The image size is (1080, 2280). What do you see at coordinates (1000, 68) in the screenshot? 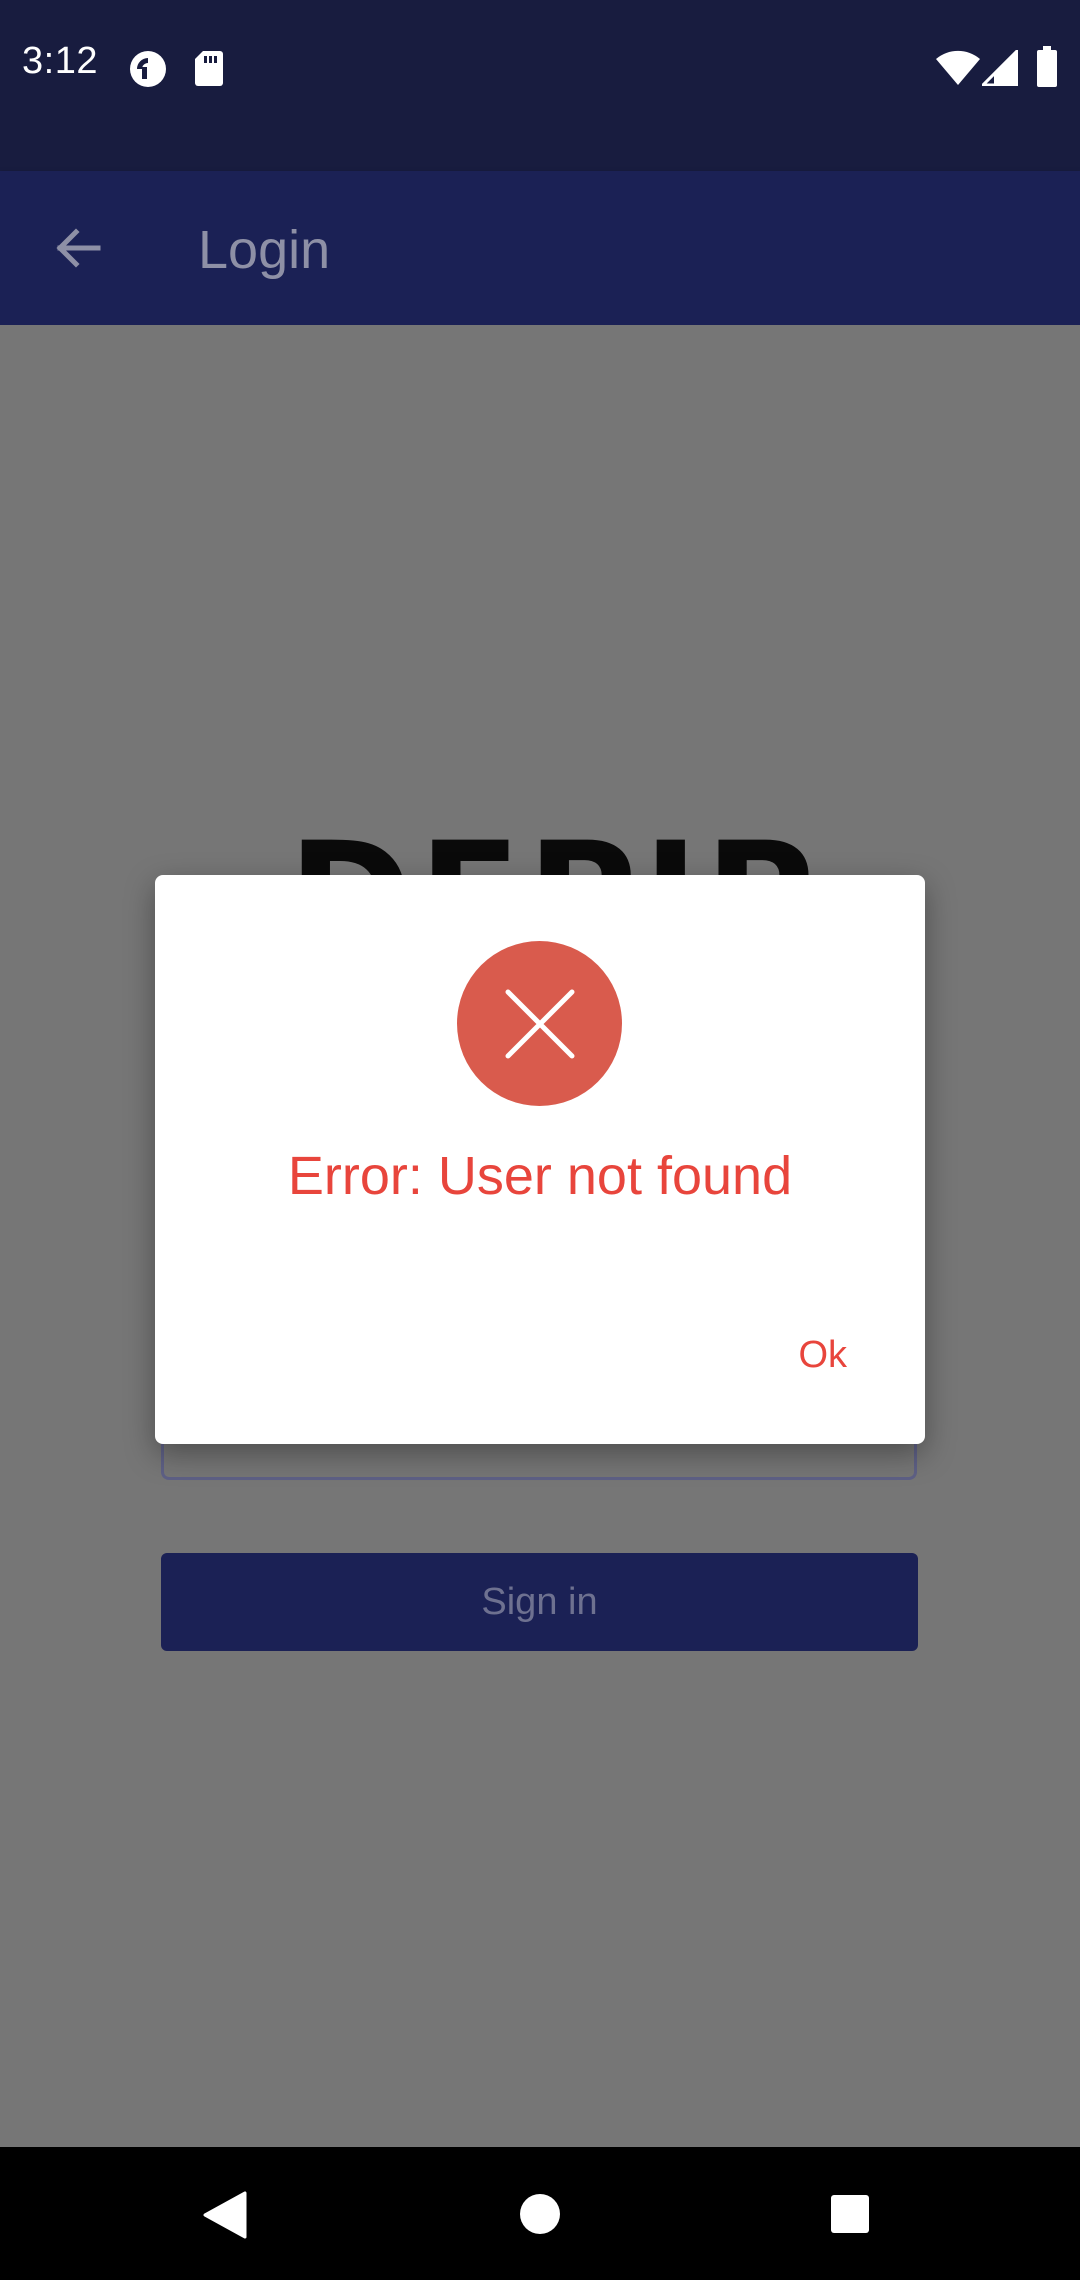
I see `cell-signal-icon` at bounding box center [1000, 68].